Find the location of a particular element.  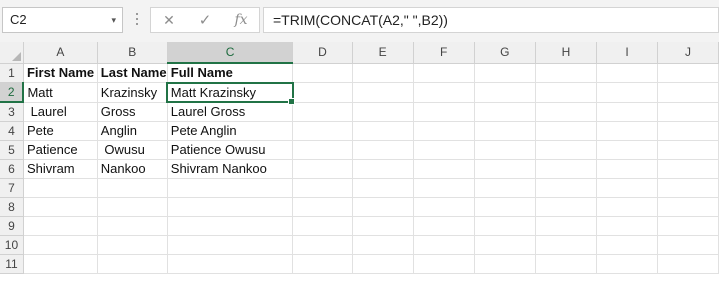

cell-g11 is located at coordinates (505, 264).